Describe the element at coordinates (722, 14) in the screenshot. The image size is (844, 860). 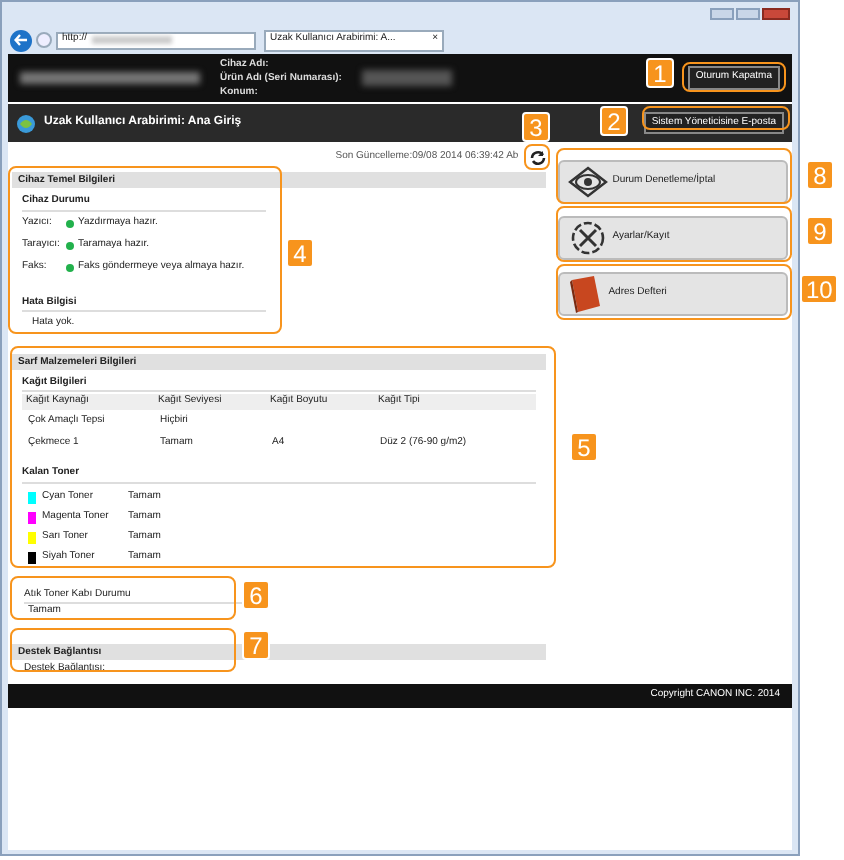
I see `minimize-button` at that location.